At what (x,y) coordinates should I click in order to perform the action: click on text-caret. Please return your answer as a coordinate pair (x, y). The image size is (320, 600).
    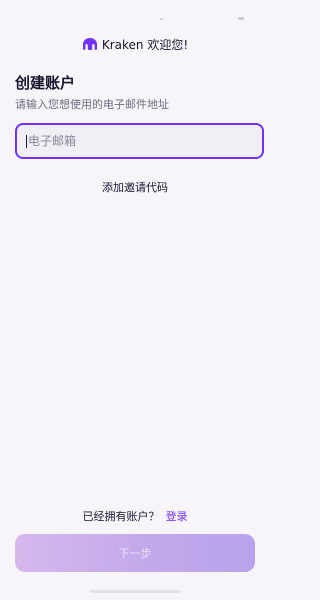
    Looking at the image, I should click on (26, 141).